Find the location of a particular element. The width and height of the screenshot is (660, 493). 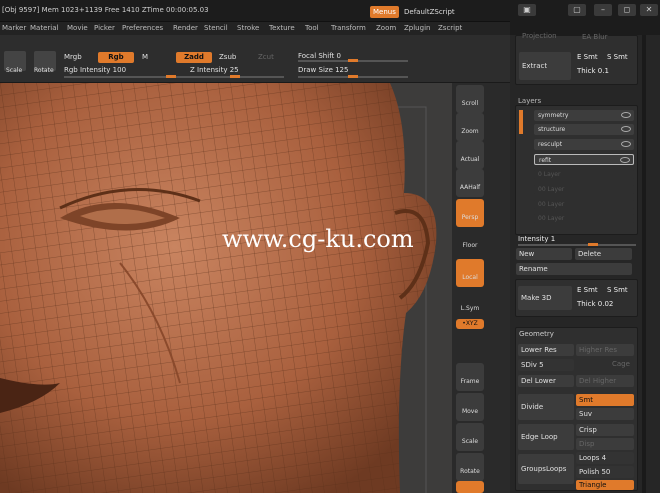

draw-size-label: Draw Size 125 is located at coordinates (323, 70).